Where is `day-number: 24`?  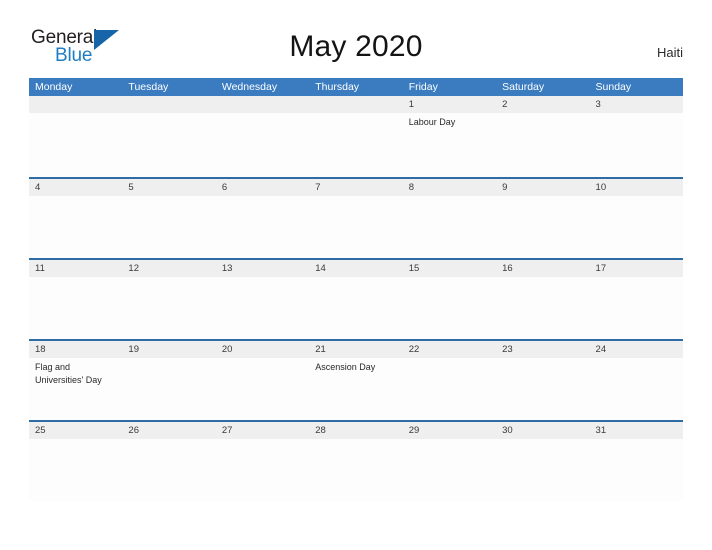
day-number: 24 is located at coordinates (601, 349).